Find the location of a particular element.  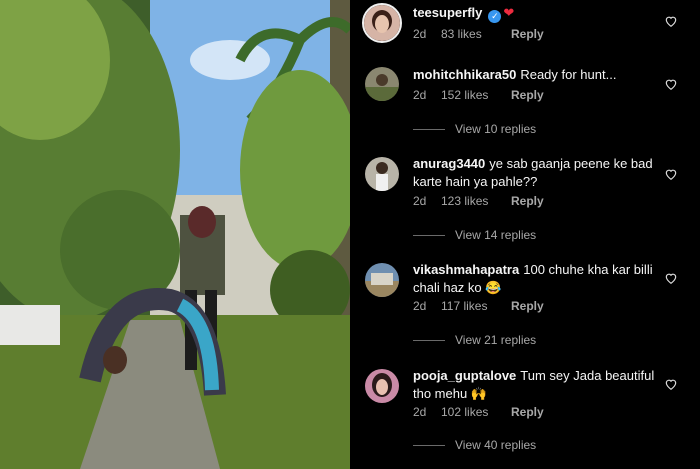

view-replies-label: View 10 replies is located at coordinates (496, 129).